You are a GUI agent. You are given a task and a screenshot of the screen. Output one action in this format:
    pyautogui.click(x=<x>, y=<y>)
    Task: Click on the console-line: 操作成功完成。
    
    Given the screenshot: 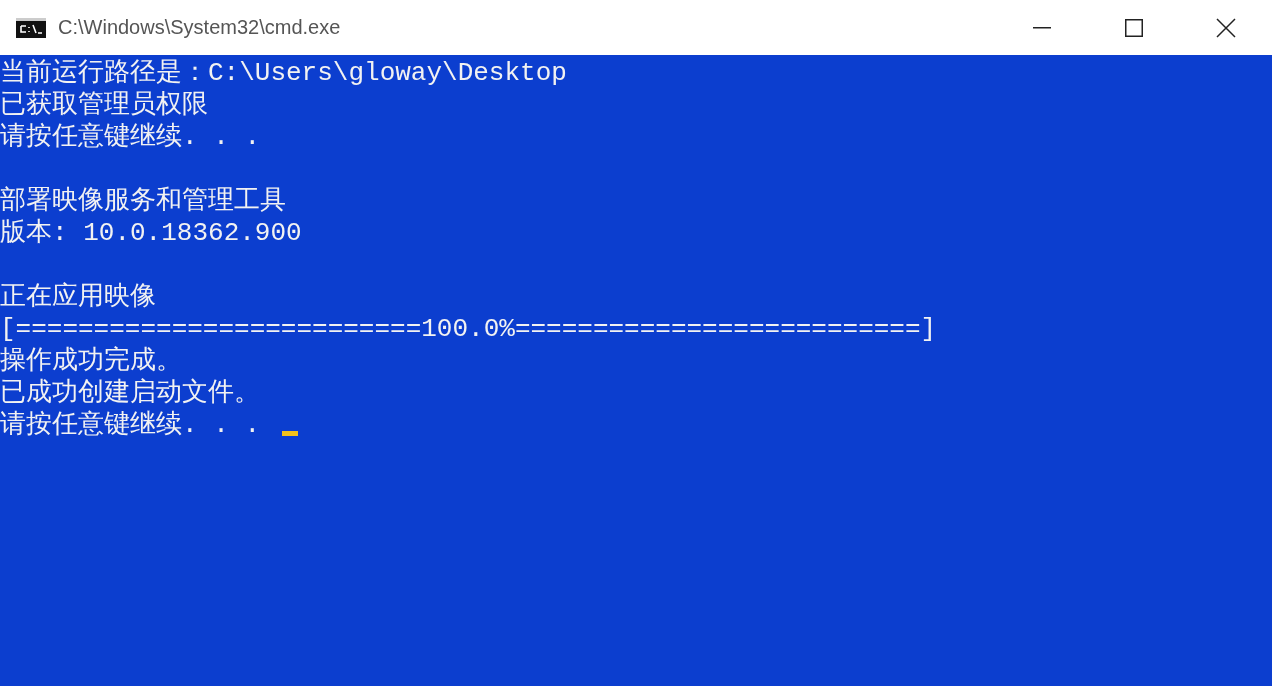 What is the action you would take?
    pyautogui.click(x=91, y=361)
    